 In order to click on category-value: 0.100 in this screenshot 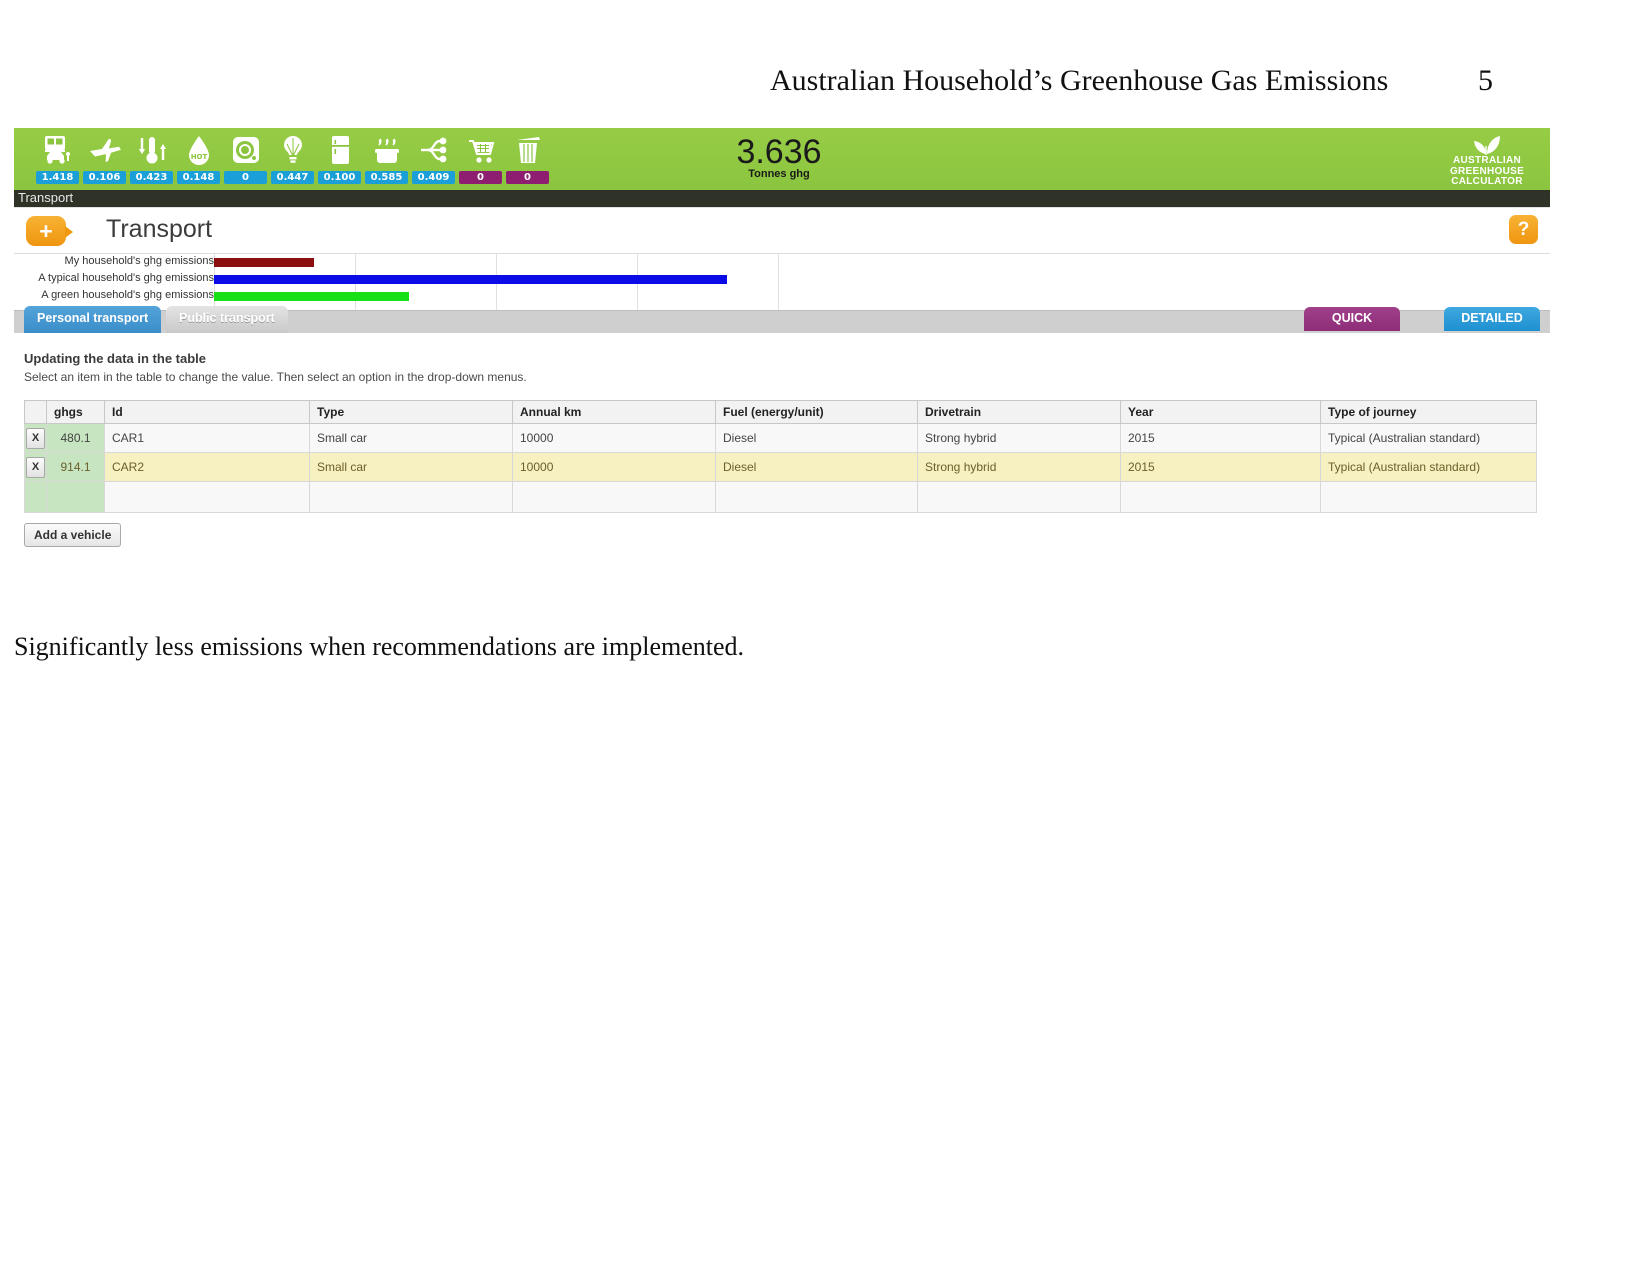, I will do `click(339, 177)`.